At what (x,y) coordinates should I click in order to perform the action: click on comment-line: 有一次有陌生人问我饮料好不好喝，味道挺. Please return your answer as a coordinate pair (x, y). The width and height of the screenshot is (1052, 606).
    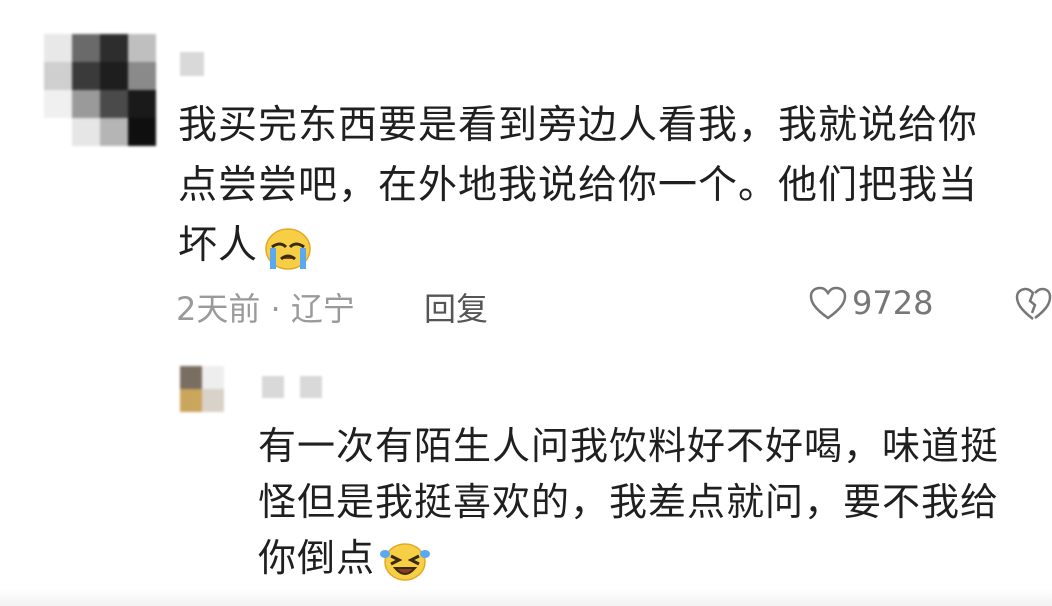
    Looking at the image, I should click on (629, 446).